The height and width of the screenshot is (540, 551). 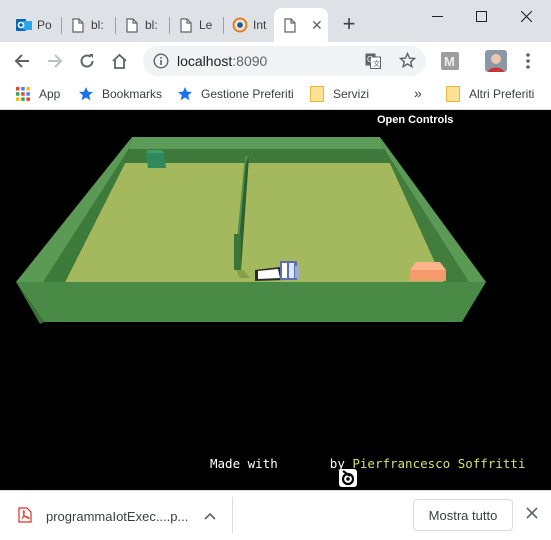 What do you see at coordinates (240, 25) in the screenshot?
I see `blender-icon` at bounding box center [240, 25].